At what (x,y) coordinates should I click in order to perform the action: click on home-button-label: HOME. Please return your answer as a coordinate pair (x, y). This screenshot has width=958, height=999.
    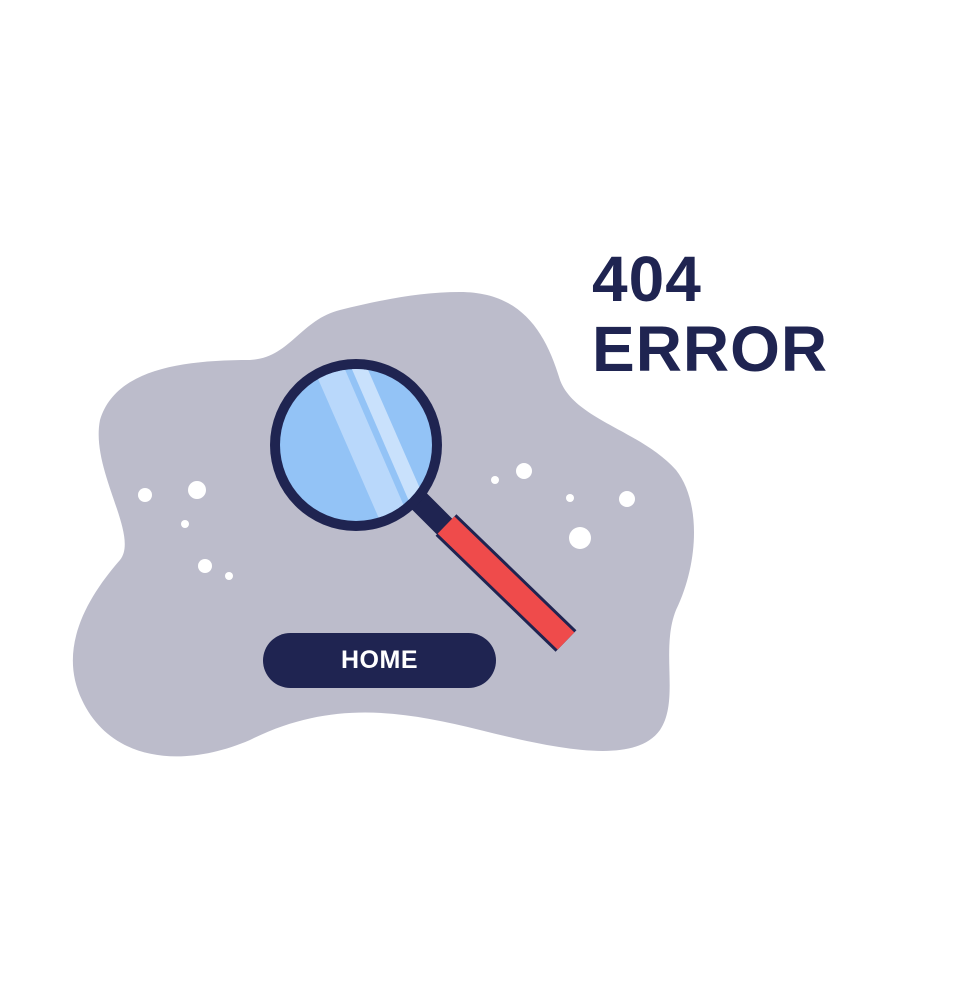
    Looking at the image, I should click on (379, 660).